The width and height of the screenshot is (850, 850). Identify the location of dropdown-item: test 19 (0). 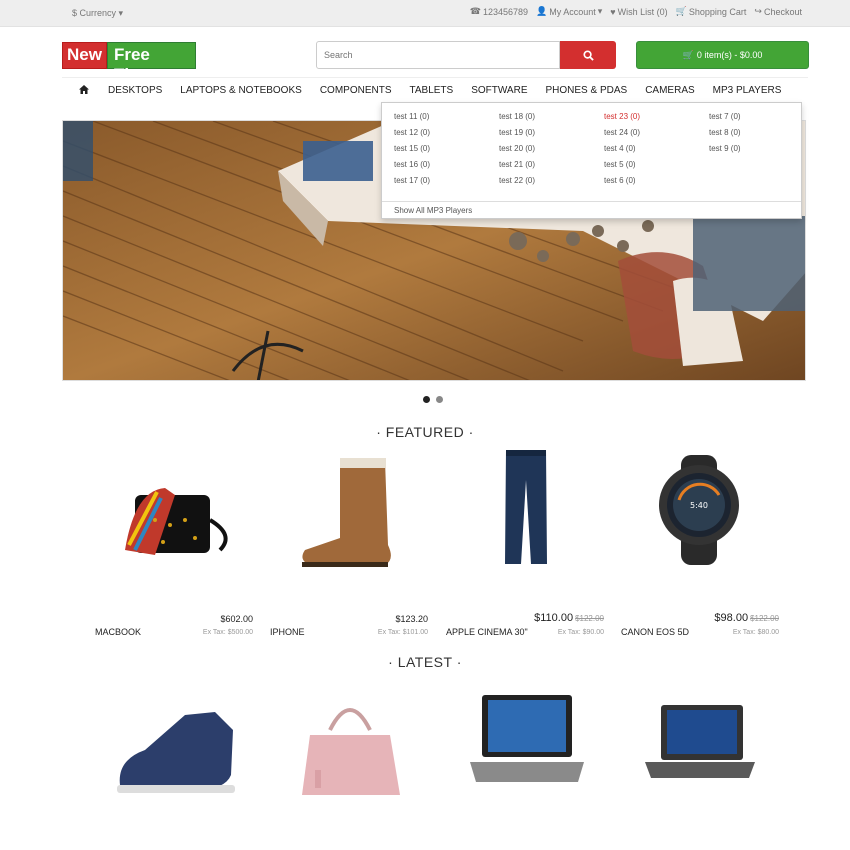
(551, 132).